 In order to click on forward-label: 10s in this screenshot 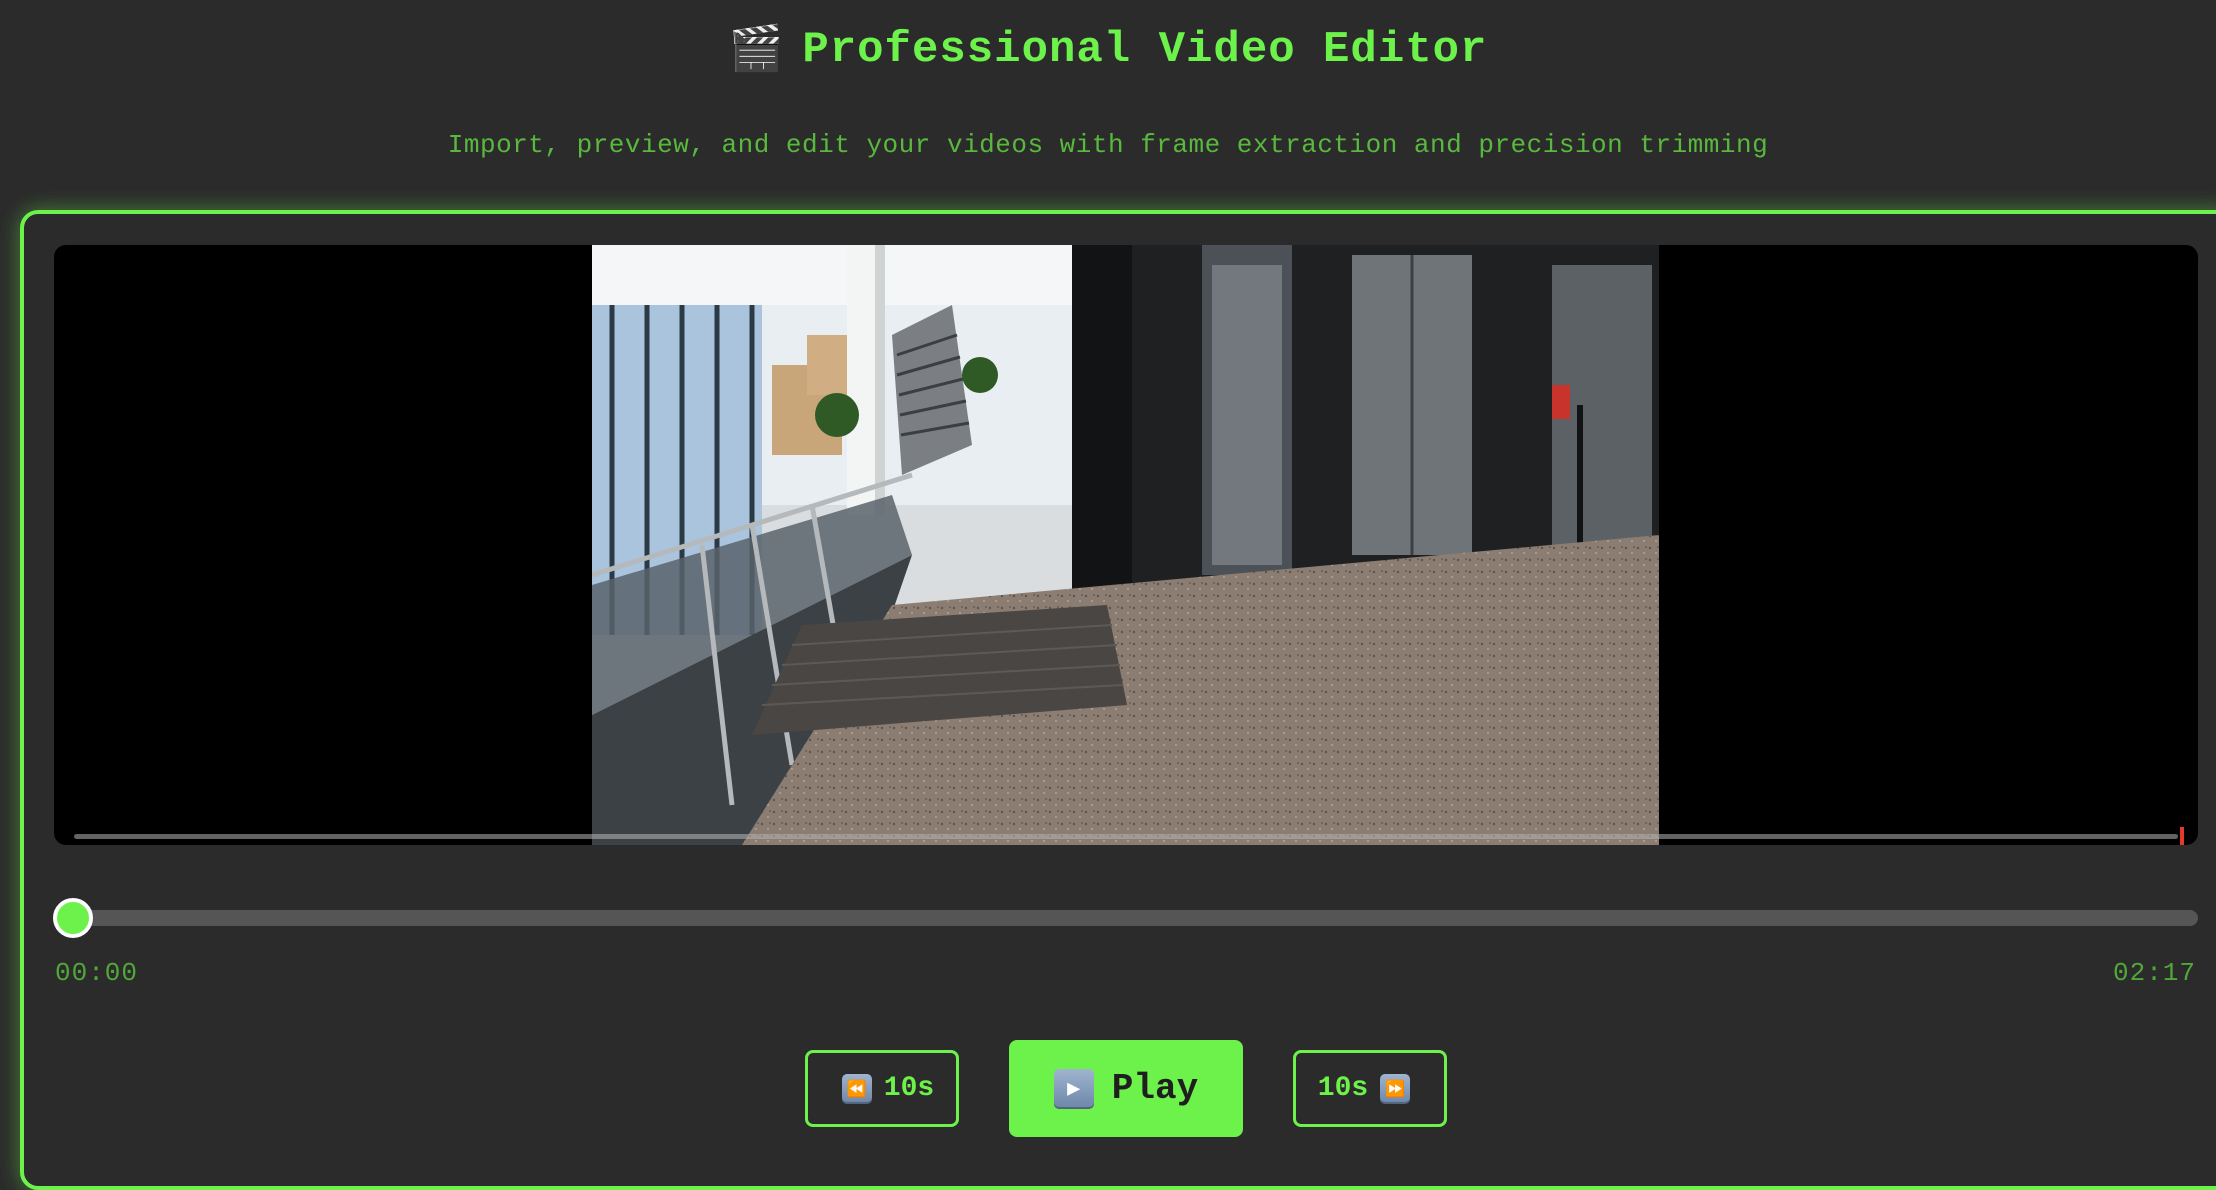, I will do `click(1343, 1088)`.